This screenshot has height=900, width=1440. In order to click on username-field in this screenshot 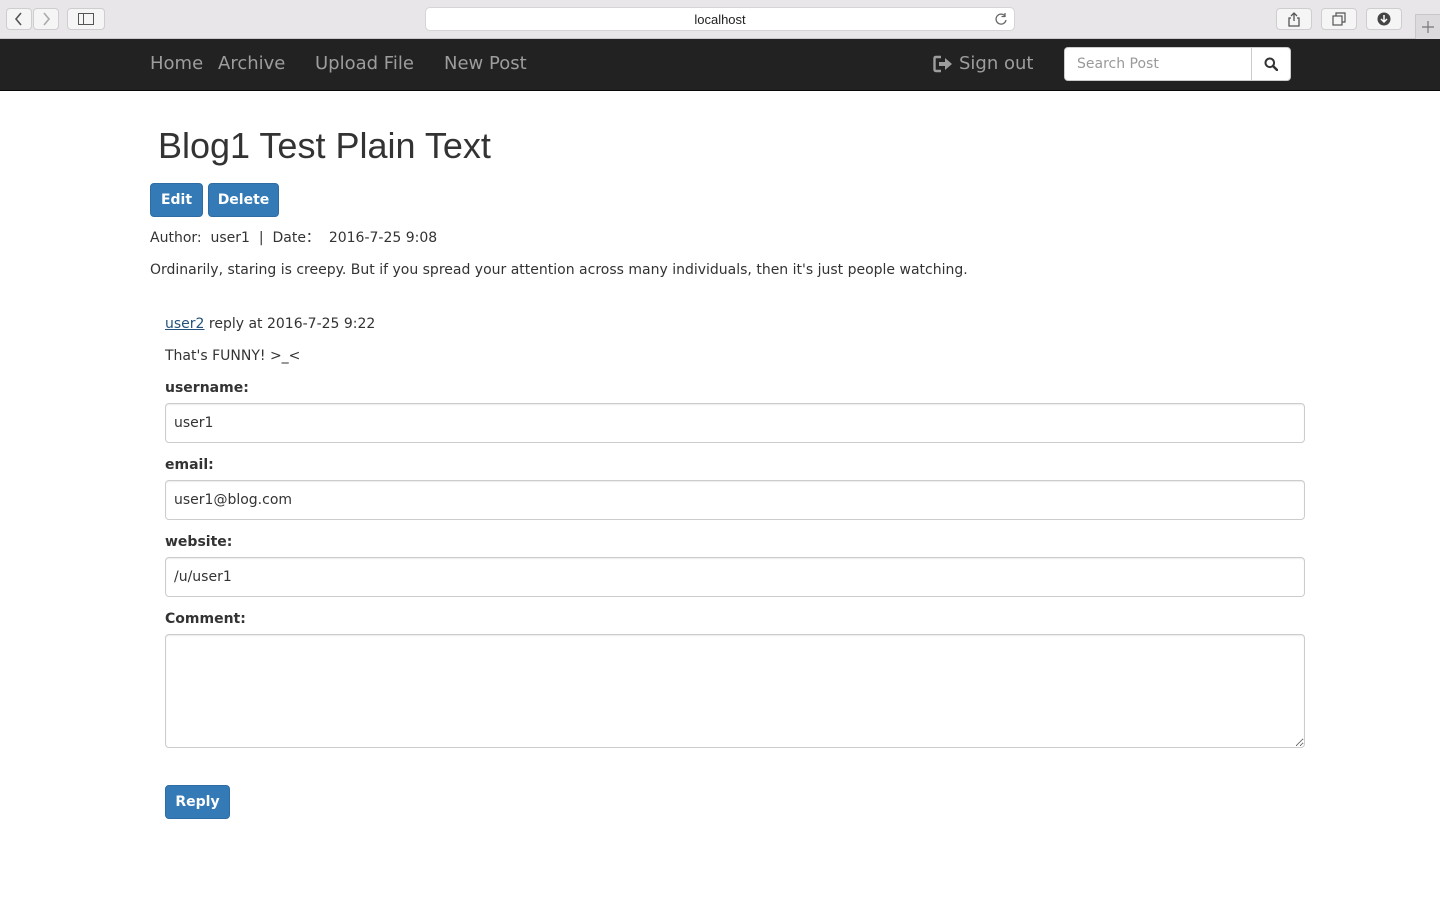, I will do `click(735, 423)`.